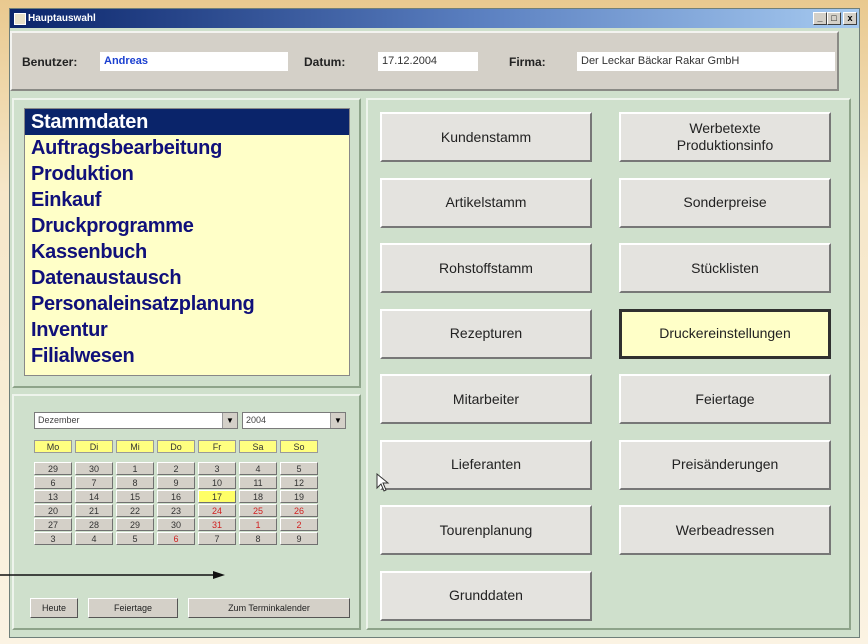 The image size is (868, 644). Describe the element at coordinates (135, 496) in the screenshot. I see `calendar-day: 15` at that location.